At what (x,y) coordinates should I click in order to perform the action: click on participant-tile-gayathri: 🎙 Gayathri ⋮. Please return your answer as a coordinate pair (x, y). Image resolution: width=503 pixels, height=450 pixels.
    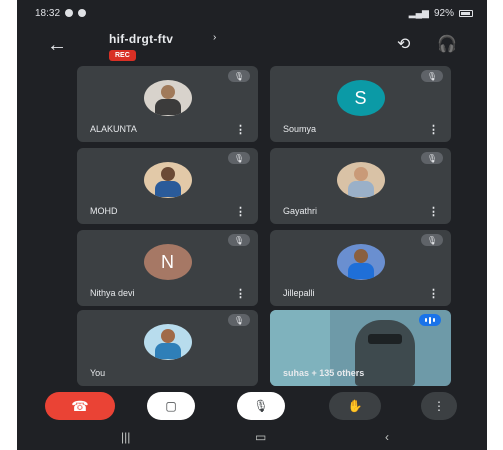
    Looking at the image, I should click on (360, 186).